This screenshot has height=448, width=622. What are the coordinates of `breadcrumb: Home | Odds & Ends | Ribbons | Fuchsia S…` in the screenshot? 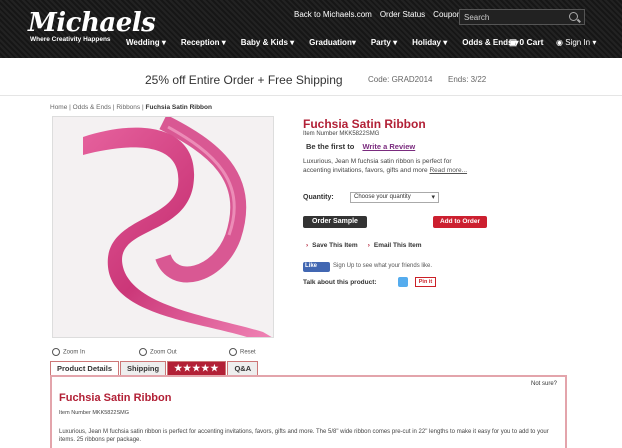 It's located at (131, 107).